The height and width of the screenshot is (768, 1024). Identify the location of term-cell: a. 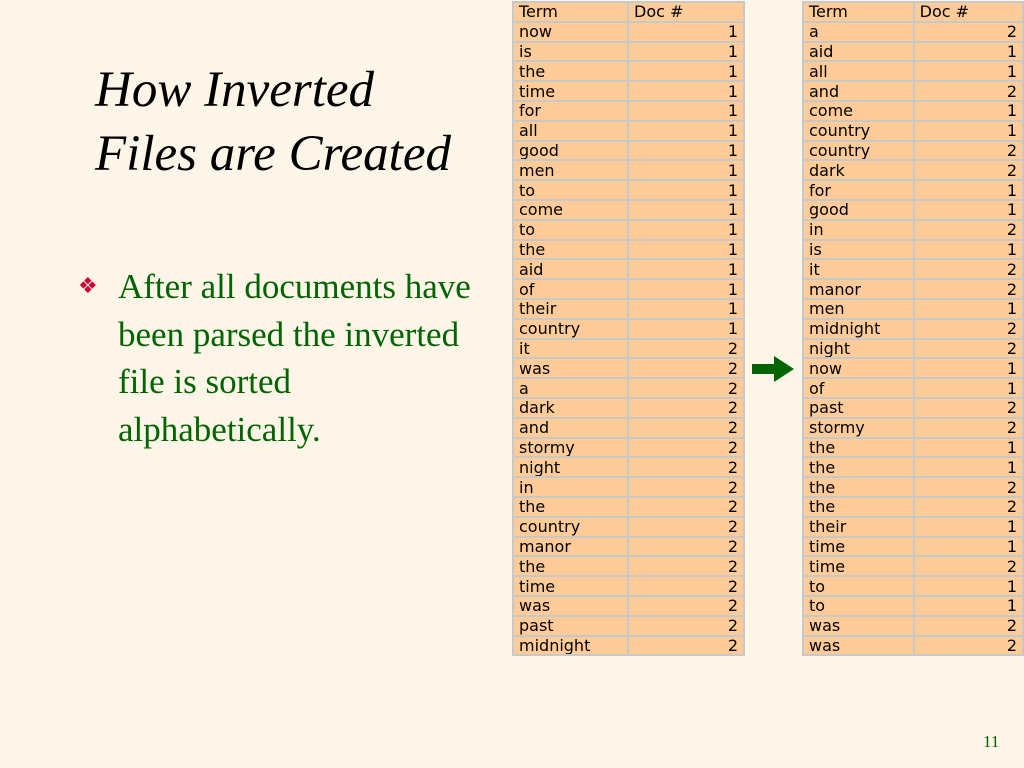
(570, 388).